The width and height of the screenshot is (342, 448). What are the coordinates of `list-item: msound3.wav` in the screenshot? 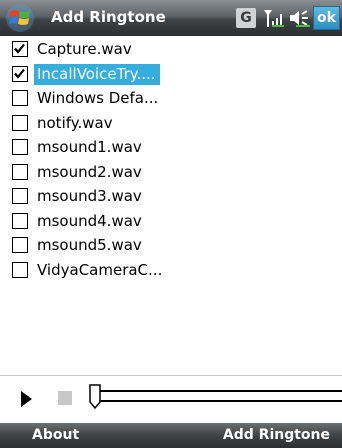 It's located at (171, 197).